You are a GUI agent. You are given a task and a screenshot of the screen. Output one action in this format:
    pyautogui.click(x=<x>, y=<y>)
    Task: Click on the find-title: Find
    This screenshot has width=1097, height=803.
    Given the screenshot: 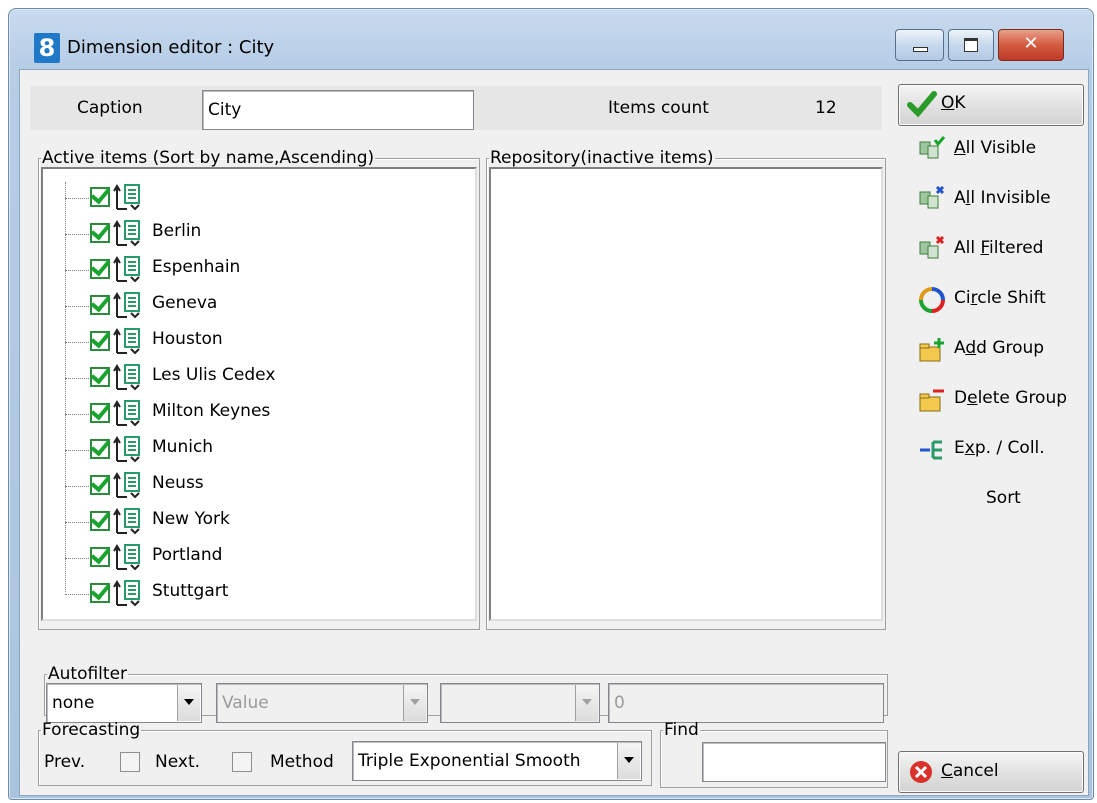 What is the action you would take?
    pyautogui.click(x=681, y=730)
    